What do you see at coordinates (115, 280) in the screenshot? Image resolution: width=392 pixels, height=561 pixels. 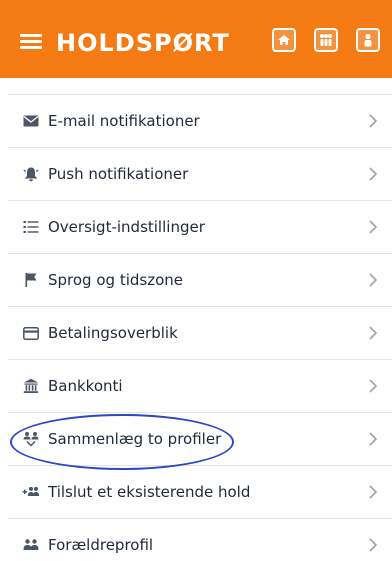 I see `menu-item-label: Sprog og tidszone` at bounding box center [115, 280].